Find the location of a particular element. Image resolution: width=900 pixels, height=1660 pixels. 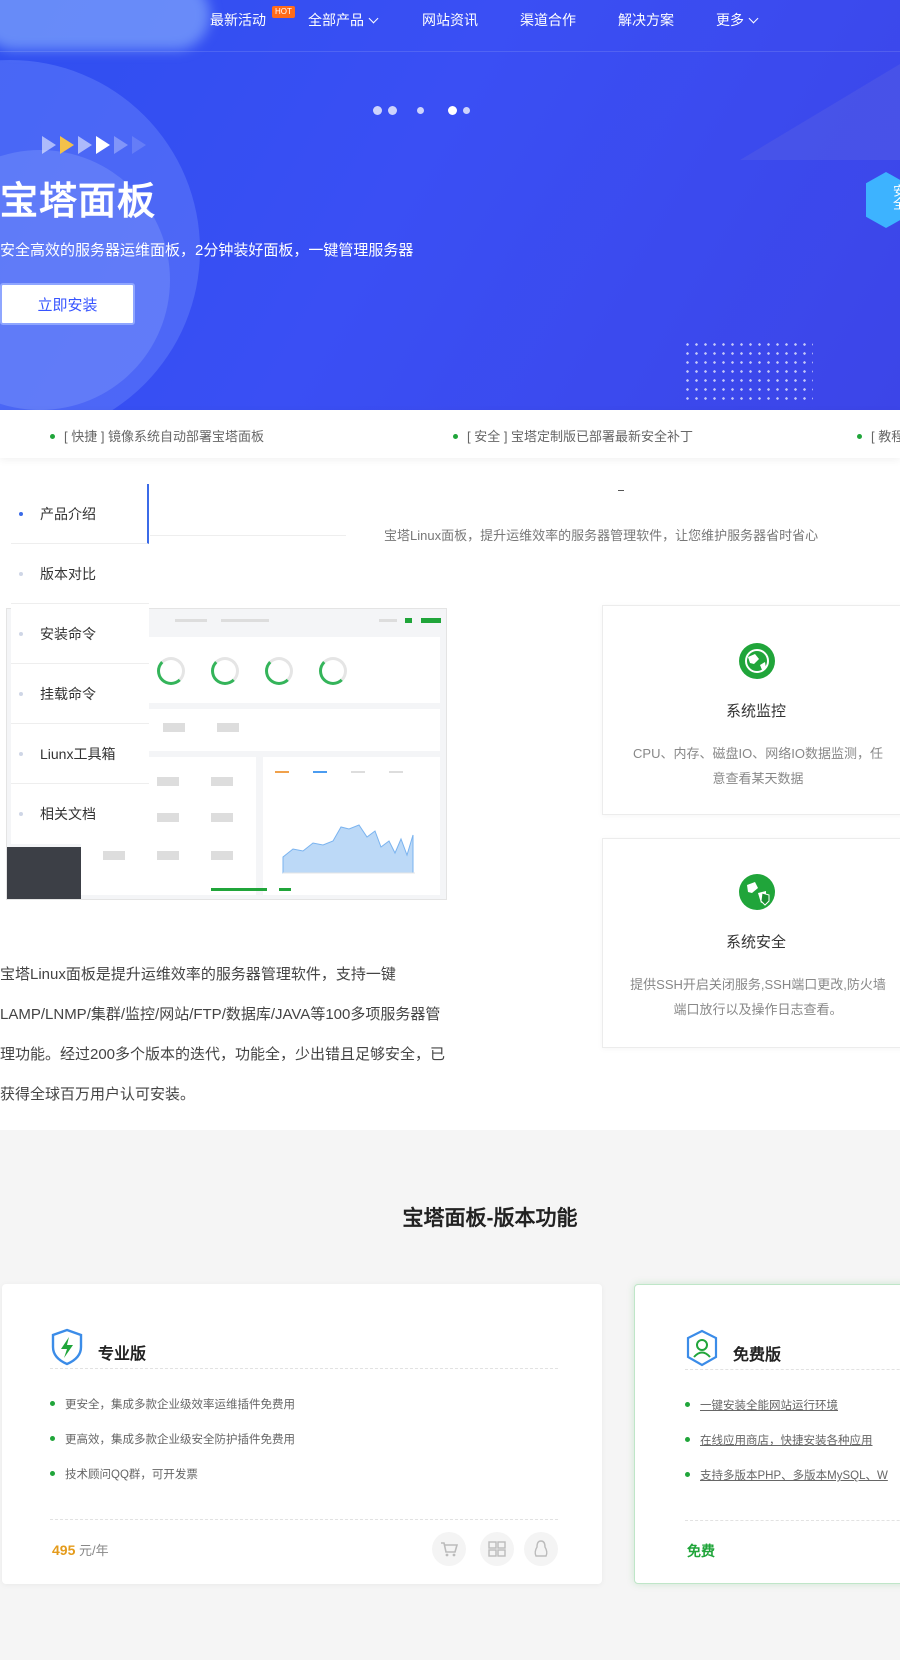

feature-link: 一键安装全能网站运行环境 is located at coordinates (761, 1405).